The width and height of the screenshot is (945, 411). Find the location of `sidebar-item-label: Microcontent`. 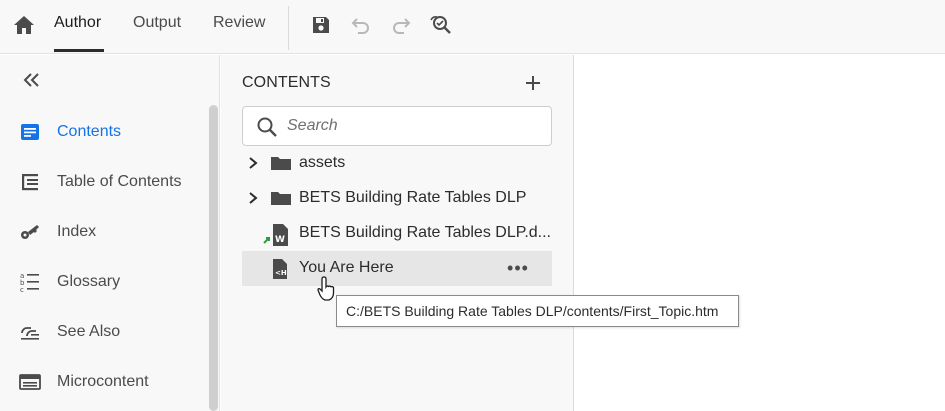

sidebar-item-label: Microcontent is located at coordinates (103, 381).